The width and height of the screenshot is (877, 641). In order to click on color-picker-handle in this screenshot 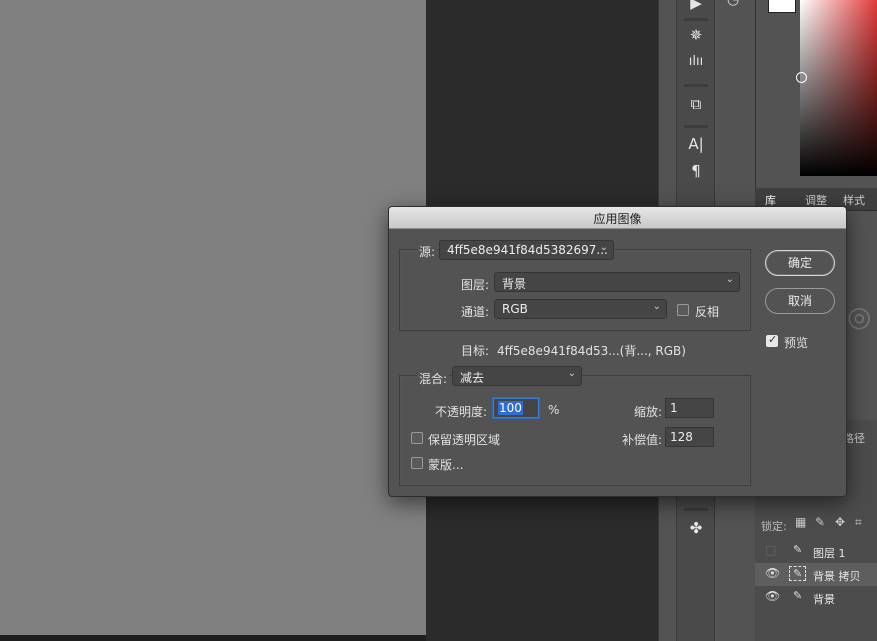, I will do `click(801, 77)`.